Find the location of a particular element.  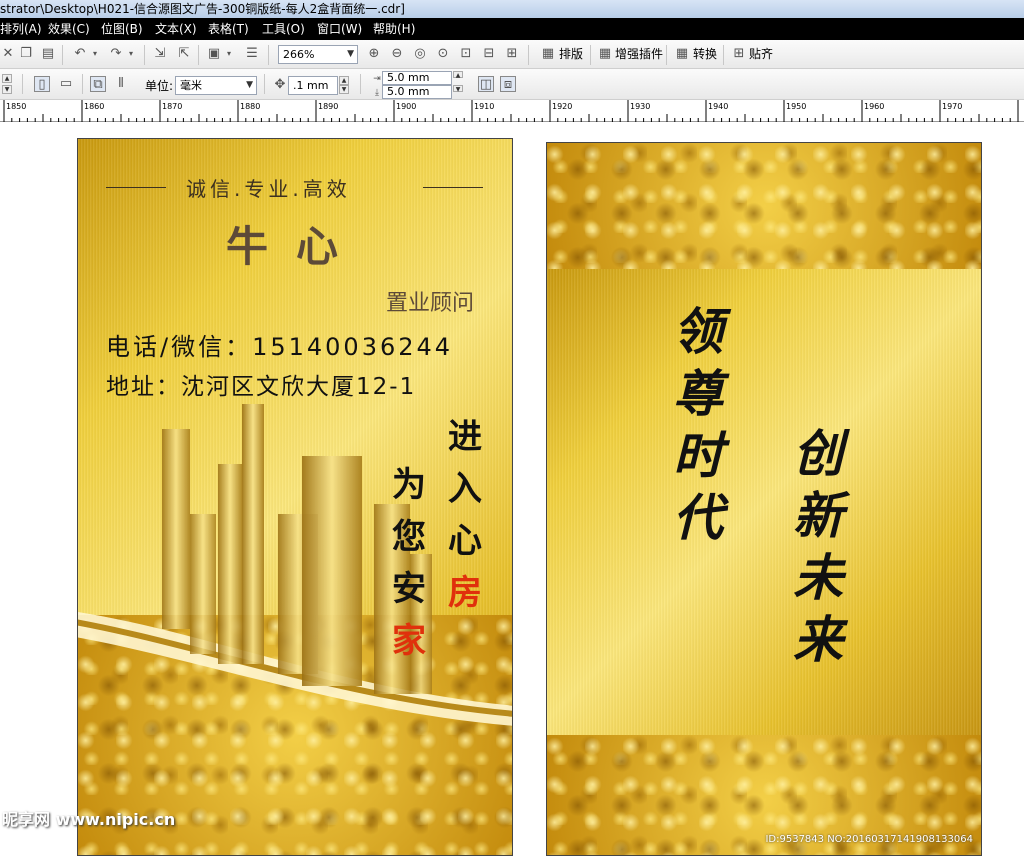

redo-dropdown-icon: ▾ is located at coordinates (131, 54).